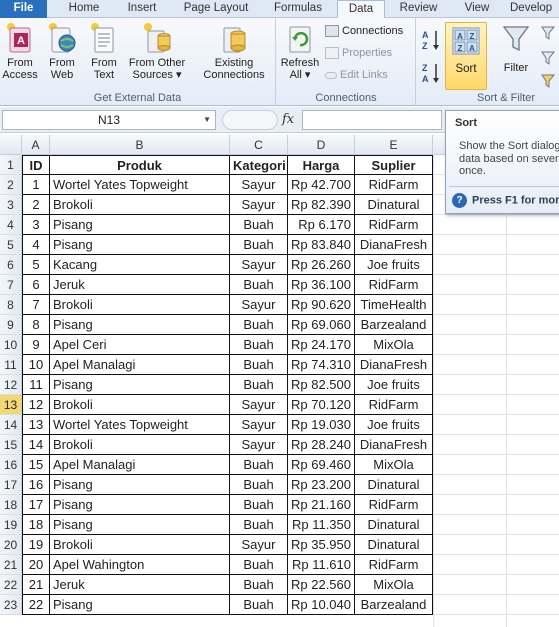 The width and height of the screenshot is (559, 627). I want to click on edit-links-button: Edit Links, so click(356, 75).